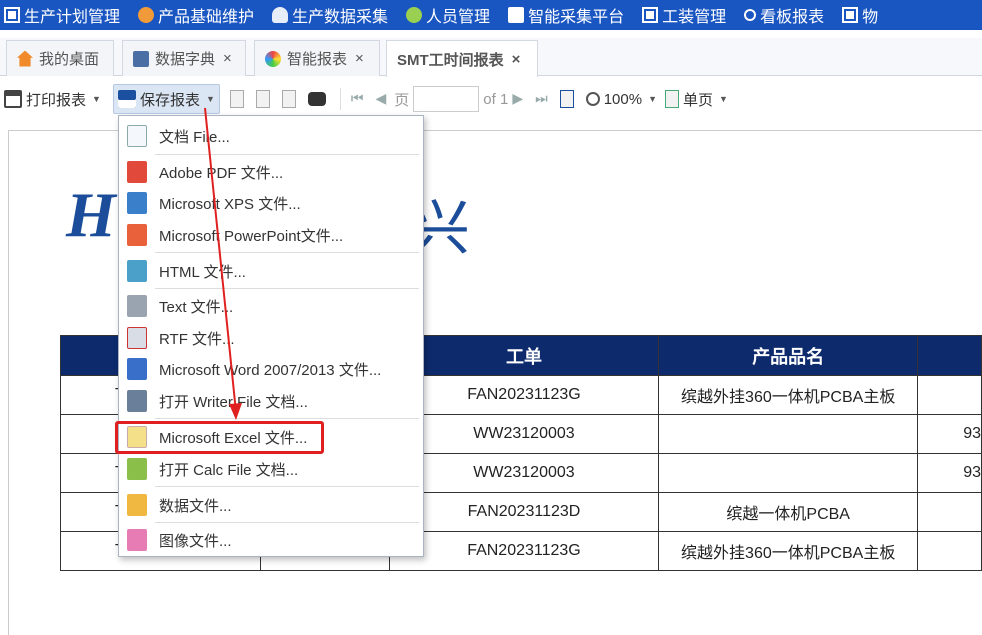  Describe the element at coordinates (788, 355) in the screenshot. I see `column-header: 产品品名` at that location.